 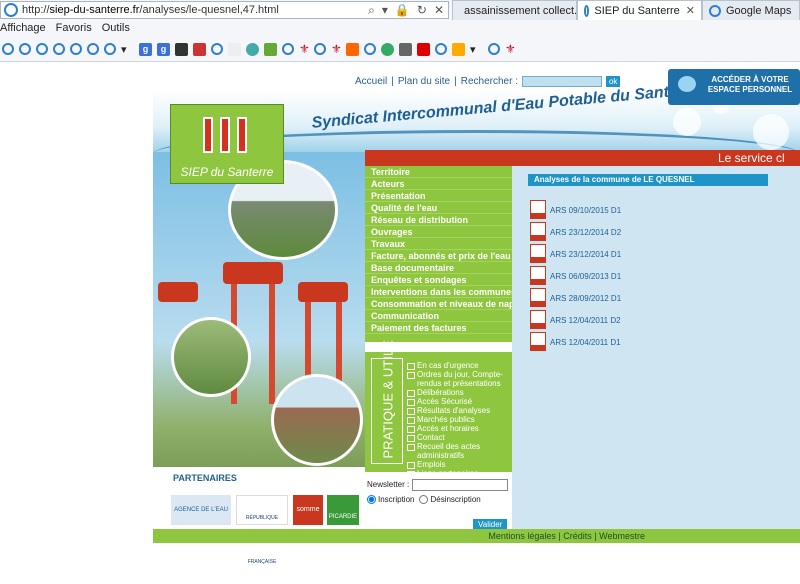 What do you see at coordinates (459, 451) in the screenshot?
I see `pratique-link: Recueil des actes administratifs` at bounding box center [459, 451].